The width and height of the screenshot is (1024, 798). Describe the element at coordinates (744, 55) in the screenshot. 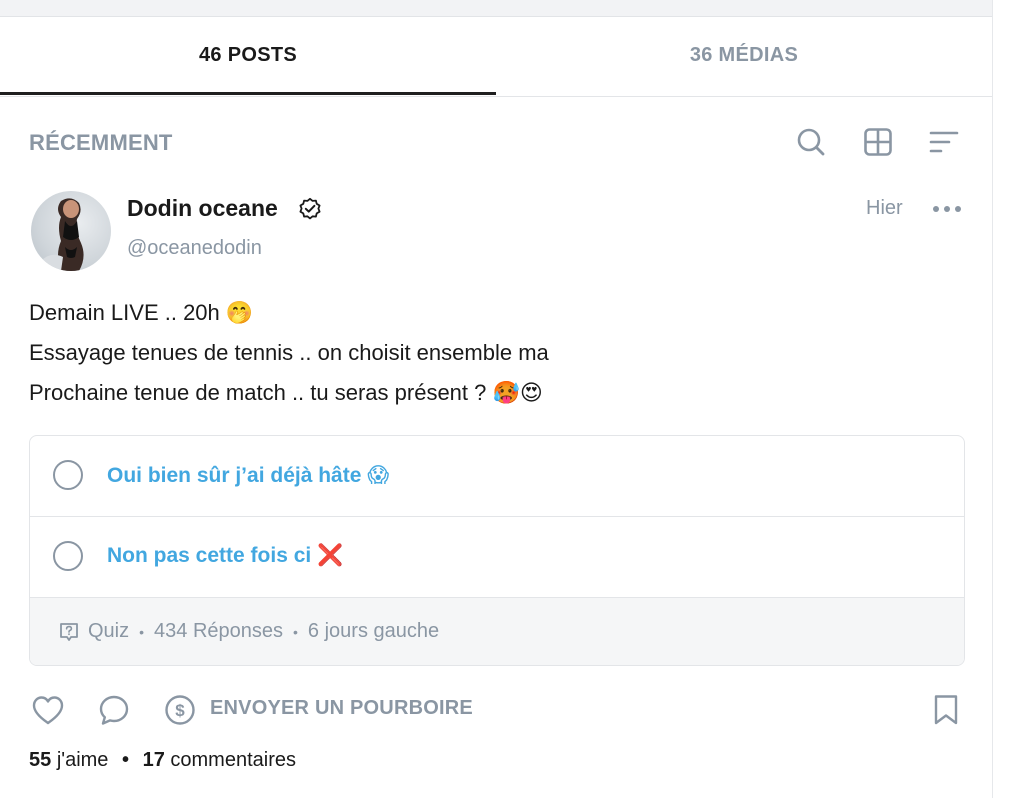

I see `tab-media: 36 MÉDIAS` at that location.